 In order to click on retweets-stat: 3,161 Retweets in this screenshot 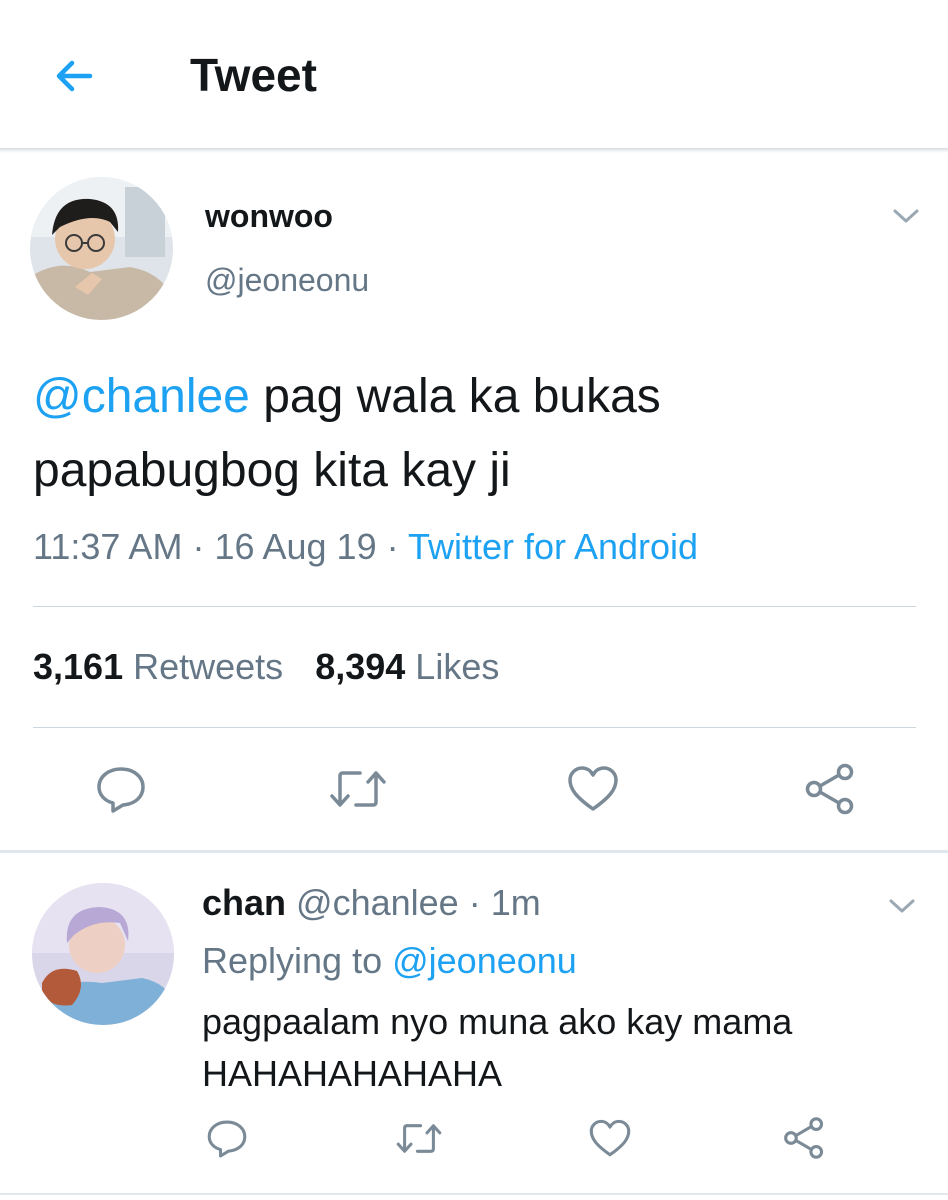, I will do `click(158, 666)`.